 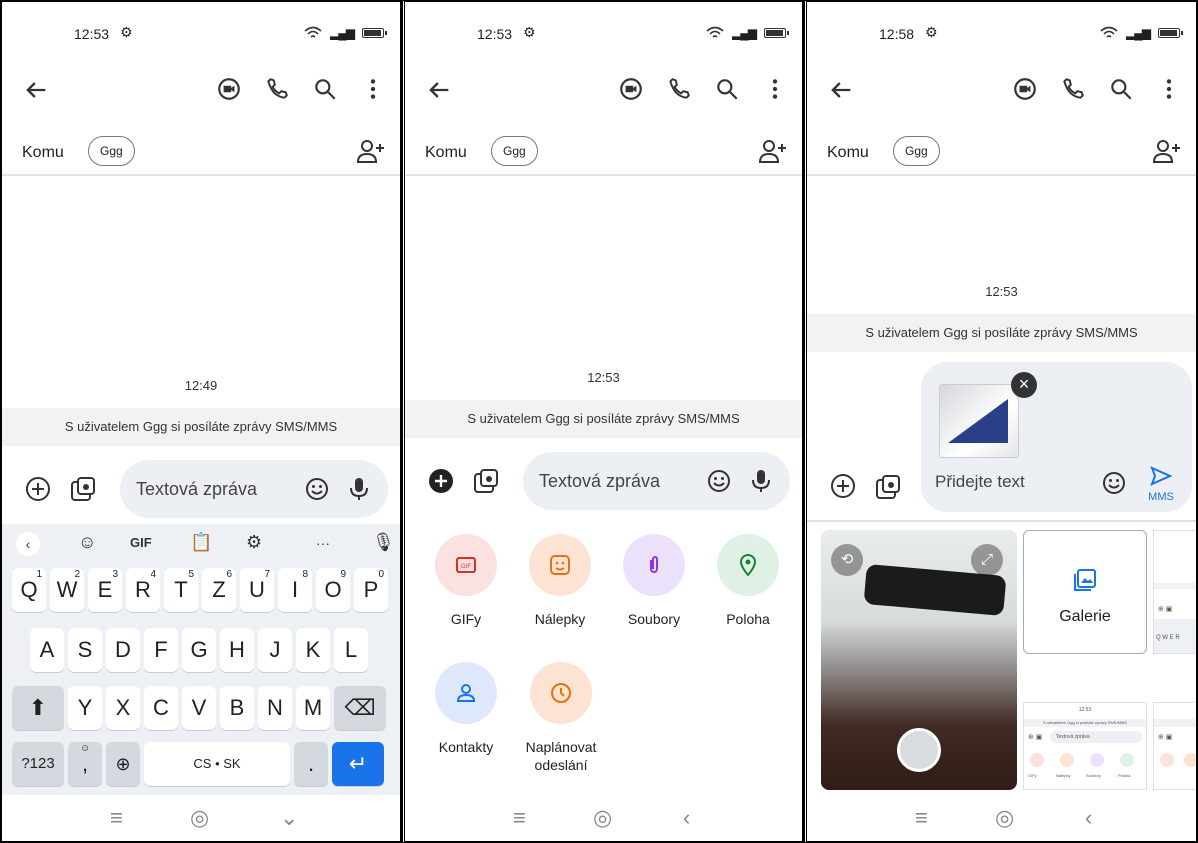 I want to click on key-t: T5, so click(x=181, y=590).